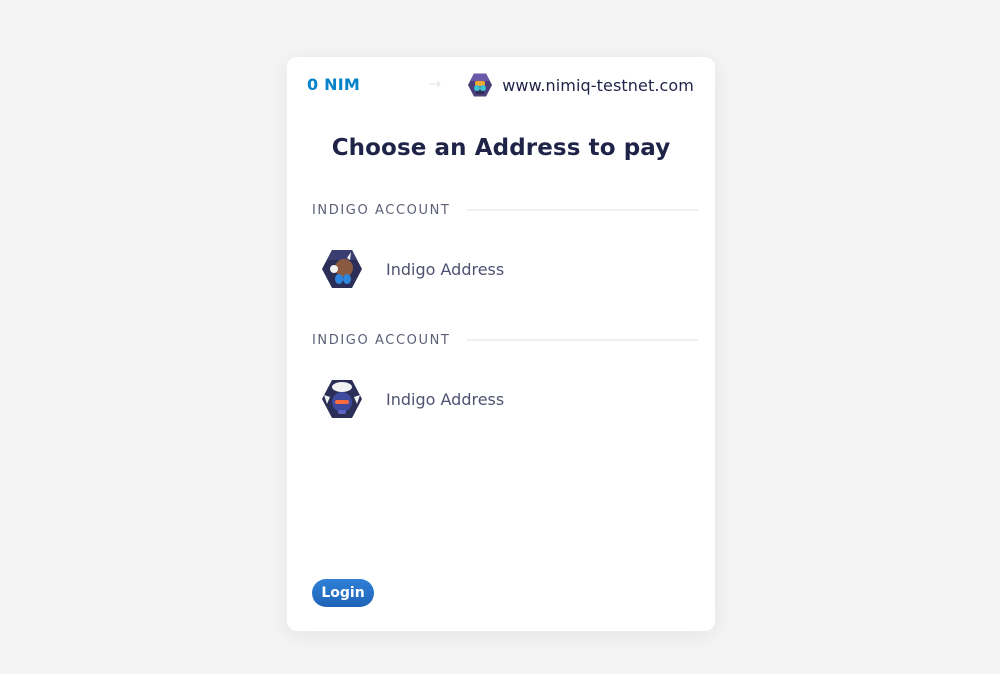 The height and width of the screenshot is (674, 1000). Describe the element at coordinates (343, 593) in the screenshot. I see `login-button: Login` at that location.